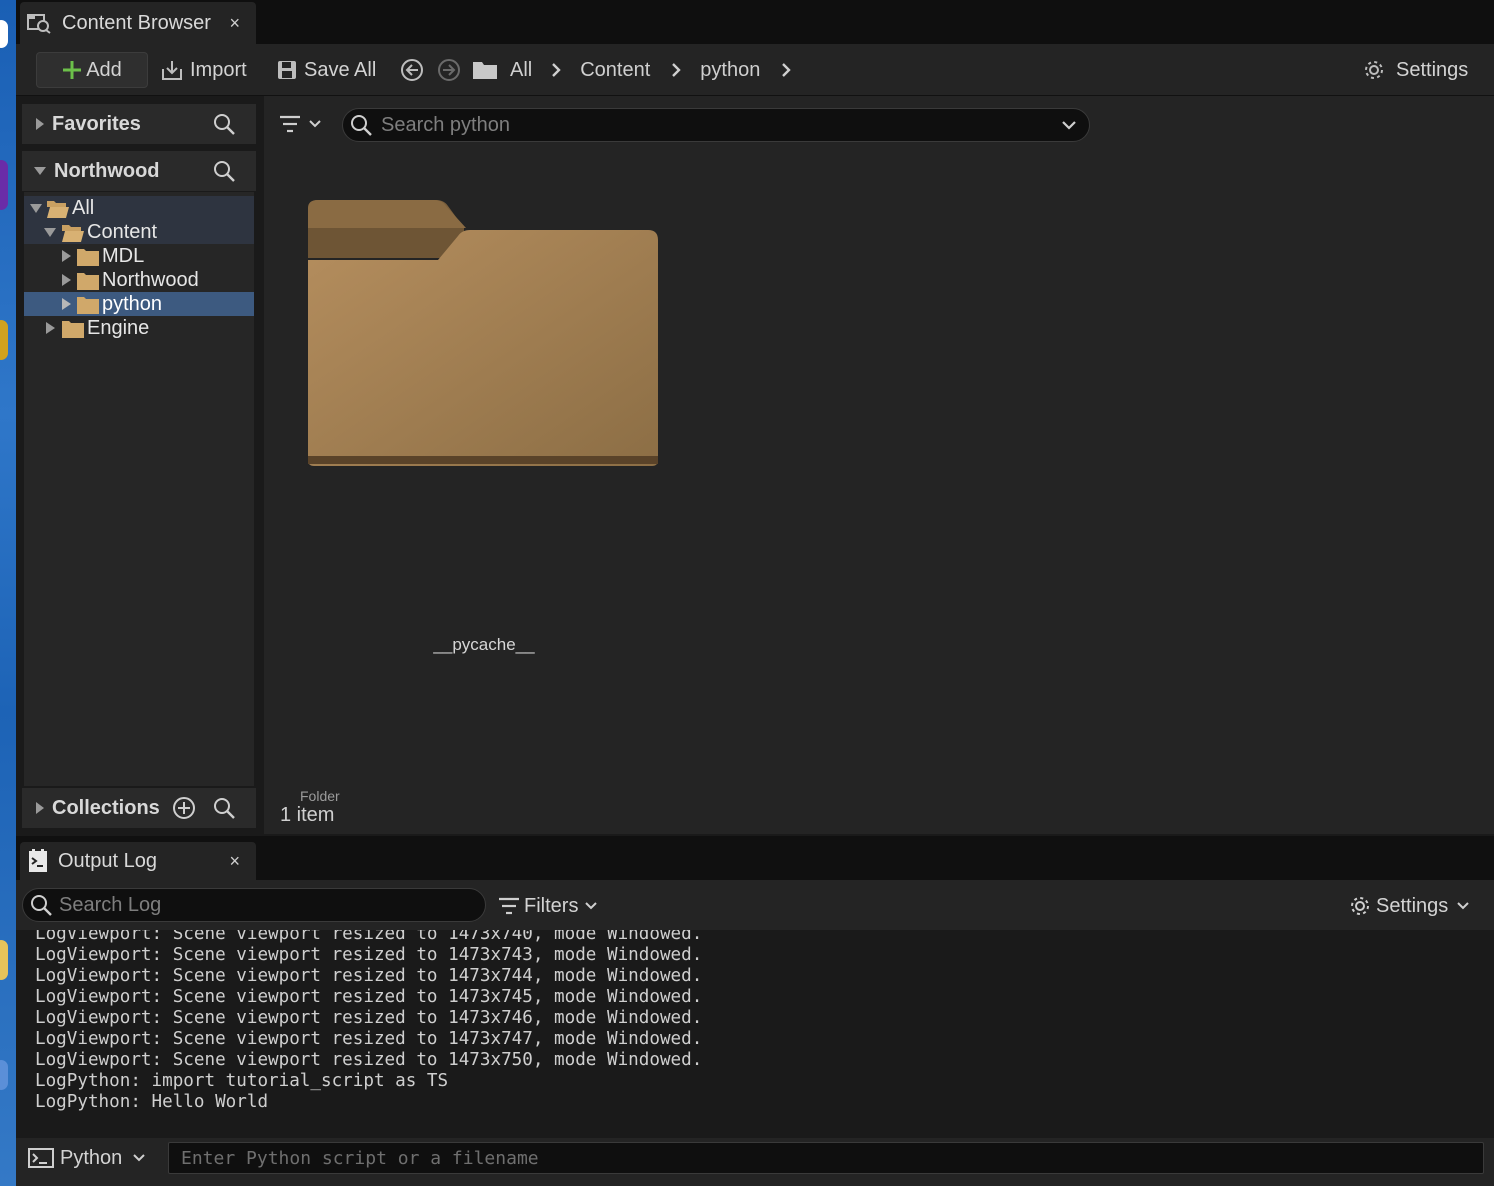 Image resolution: width=1494 pixels, height=1186 pixels. I want to click on asset-search-box, so click(716, 125).